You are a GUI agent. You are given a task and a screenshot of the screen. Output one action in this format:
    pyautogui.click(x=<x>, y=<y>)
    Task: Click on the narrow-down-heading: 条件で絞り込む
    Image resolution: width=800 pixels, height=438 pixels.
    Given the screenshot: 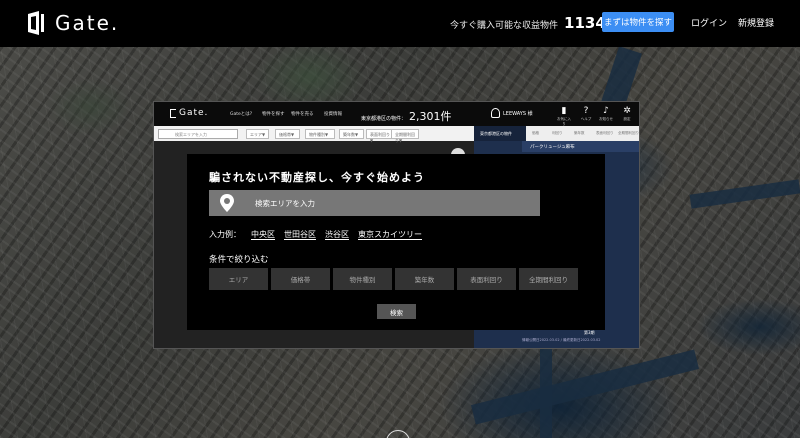 What is the action you would take?
    pyautogui.click(x=239, y=260)
    